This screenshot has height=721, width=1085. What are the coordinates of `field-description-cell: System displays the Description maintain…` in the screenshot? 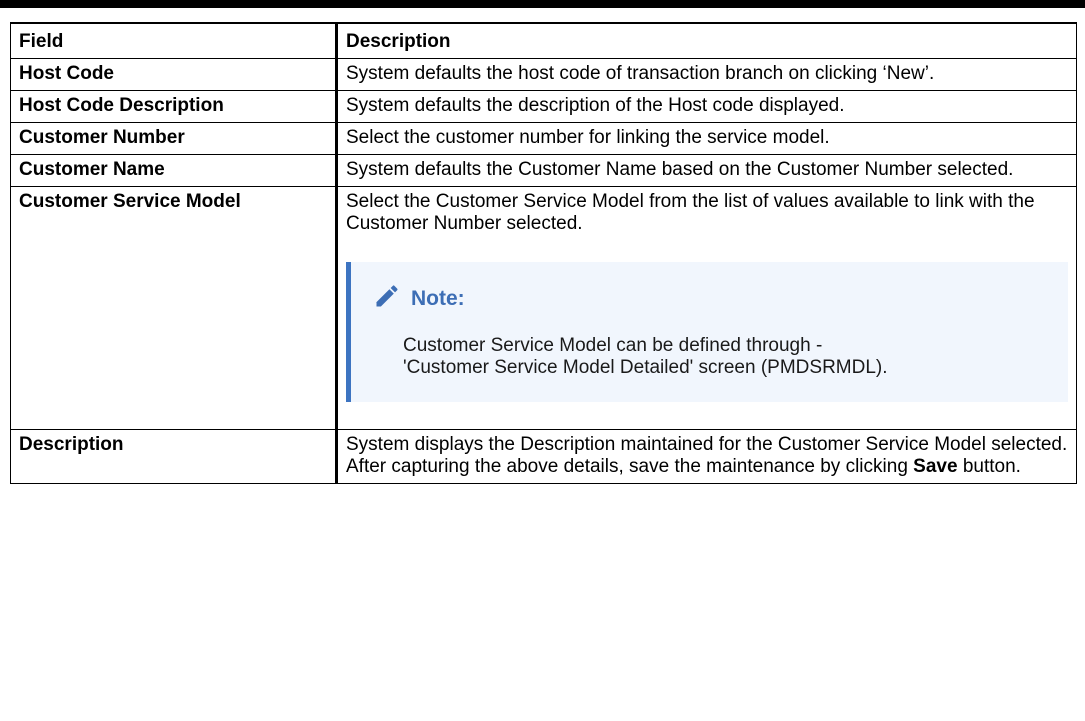 It's located at (706, 456).